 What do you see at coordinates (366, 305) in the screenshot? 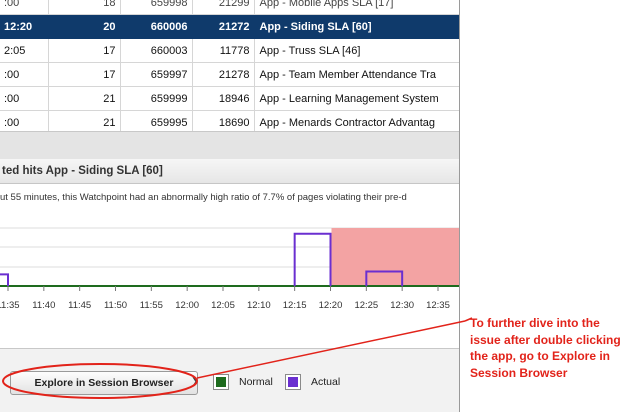
I see `chart-x-tick-label: 12:25` at bounding box center [366, 305].